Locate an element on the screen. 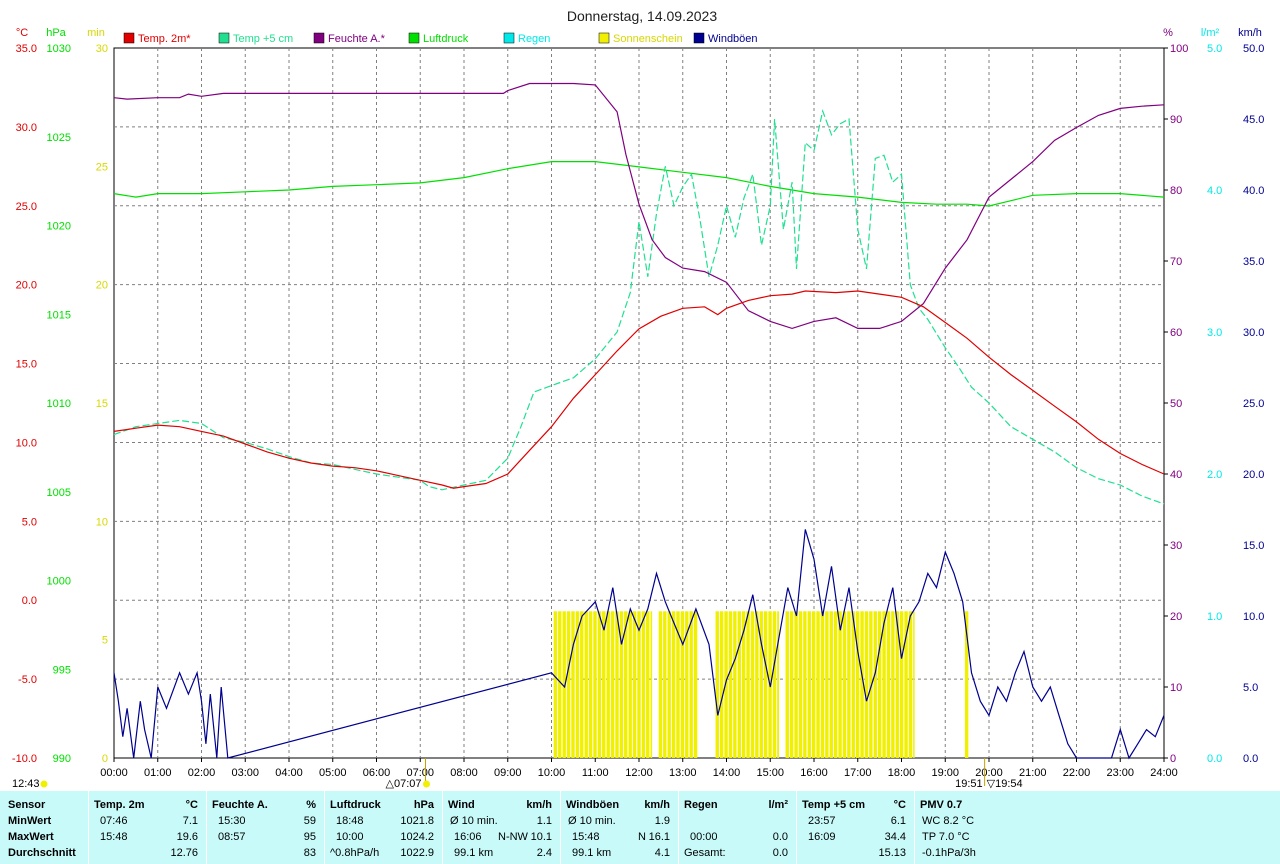 The width and height of the screenshot is (1280, 864). x-tick-label: 10:00 is located at coordinates (552, 773).